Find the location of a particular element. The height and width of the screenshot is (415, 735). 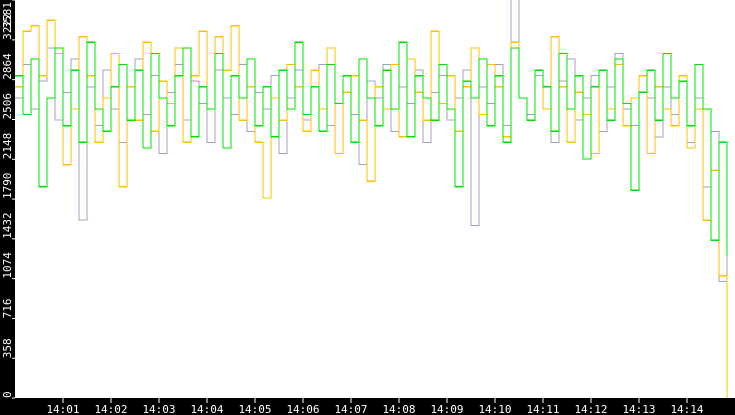

x-tick-label: 14:13 is located at coordinates (638, 409).